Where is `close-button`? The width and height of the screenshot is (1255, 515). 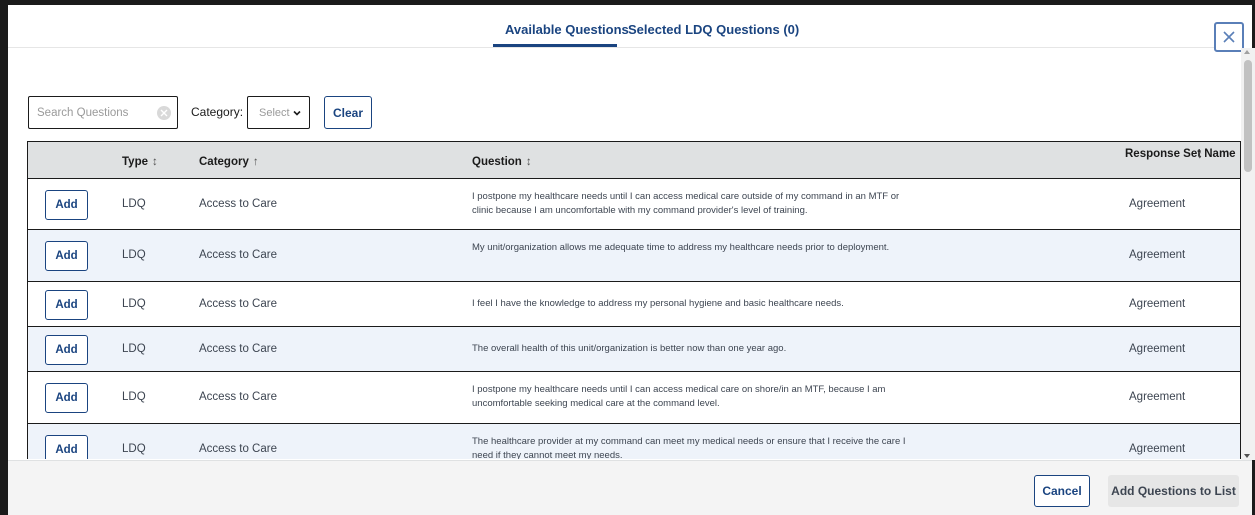 close-button is located at coordinates (1229, 37).